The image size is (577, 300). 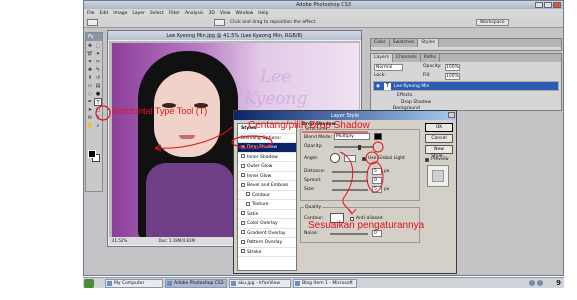 I want to click on taskbar-item: Blog Item 1 - Microsoft, so click(x=325, y=283).